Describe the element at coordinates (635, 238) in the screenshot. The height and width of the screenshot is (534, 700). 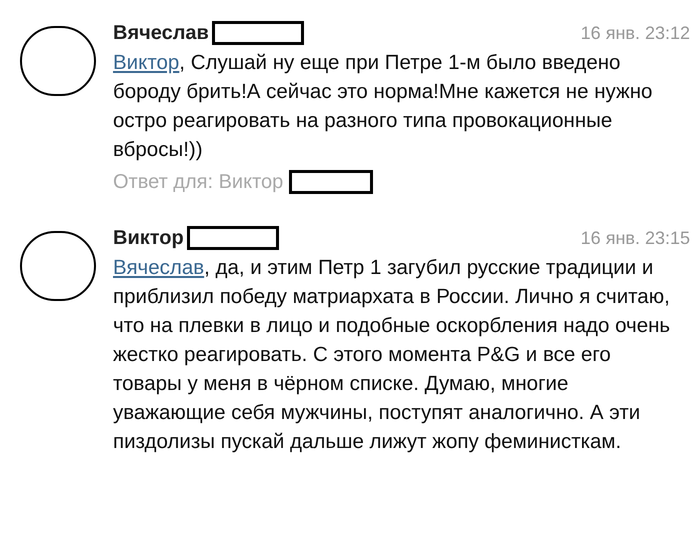
I see `comment-time: 16 янв. 23:15` at that location.